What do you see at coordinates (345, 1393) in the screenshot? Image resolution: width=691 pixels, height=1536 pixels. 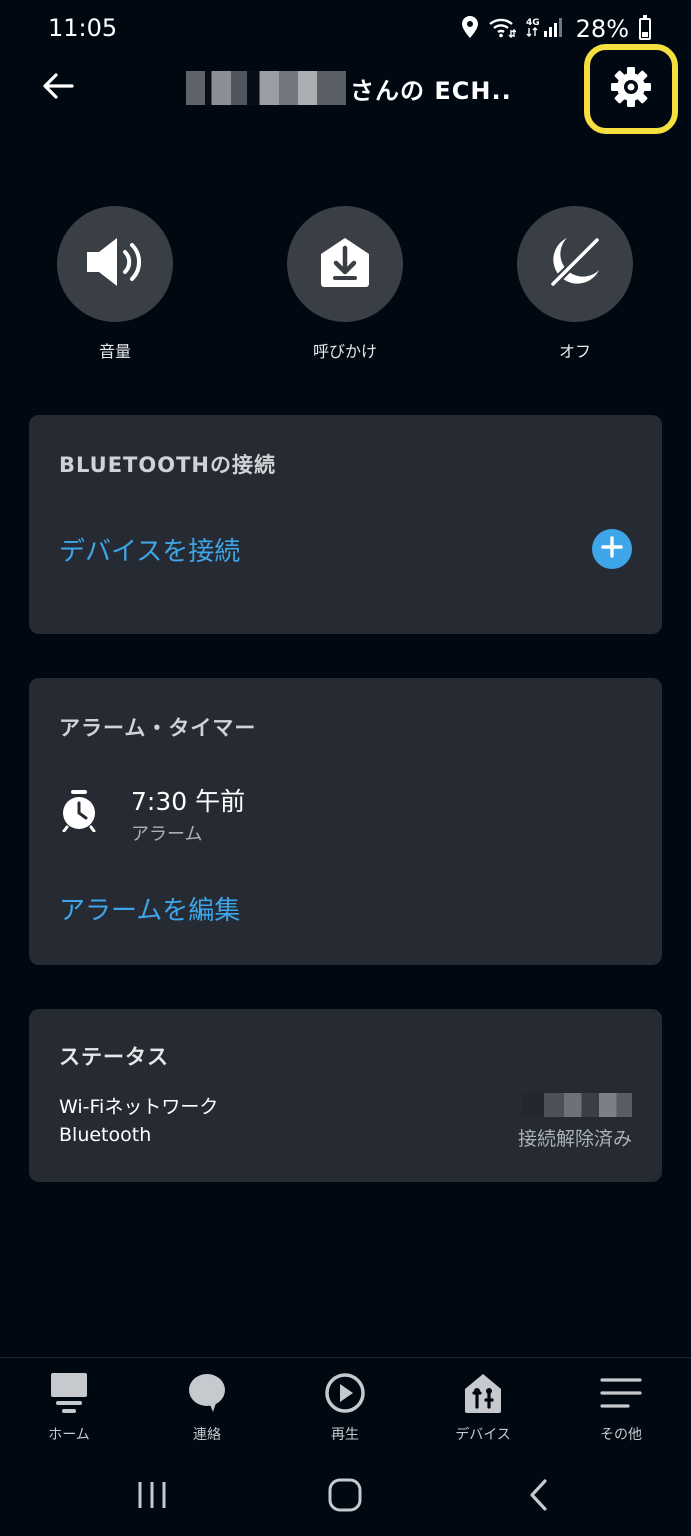 I see `play-icon` at bounding box center [345, 1393].